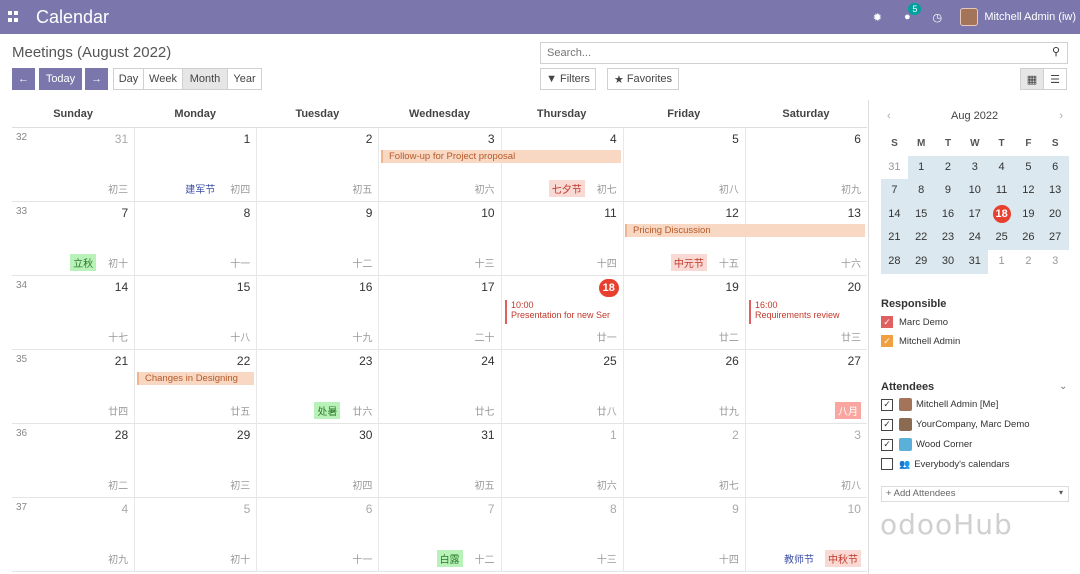 This screenshot has height=574, width=1080. What do you see at coordinates (243, 287) in the screenshot?
I see `day-number: 15` at bounding box center [243, 287].